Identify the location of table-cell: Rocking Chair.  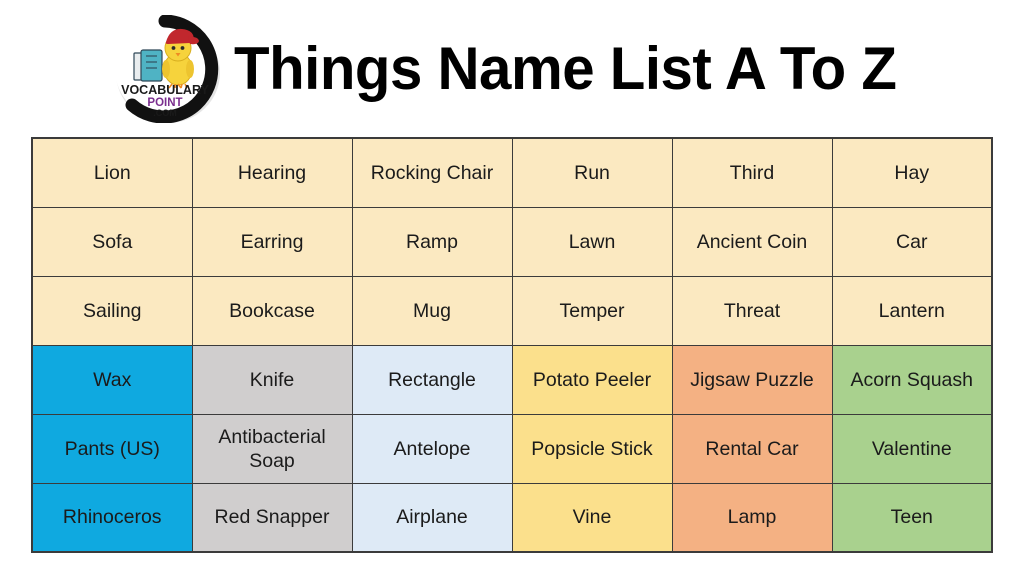
(432, 172).